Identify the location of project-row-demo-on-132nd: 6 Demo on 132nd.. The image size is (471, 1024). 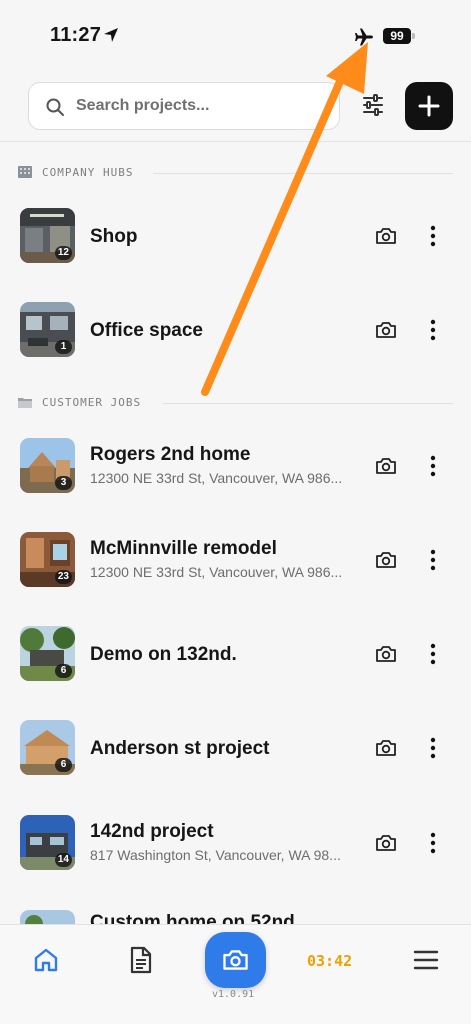
(235, 654).